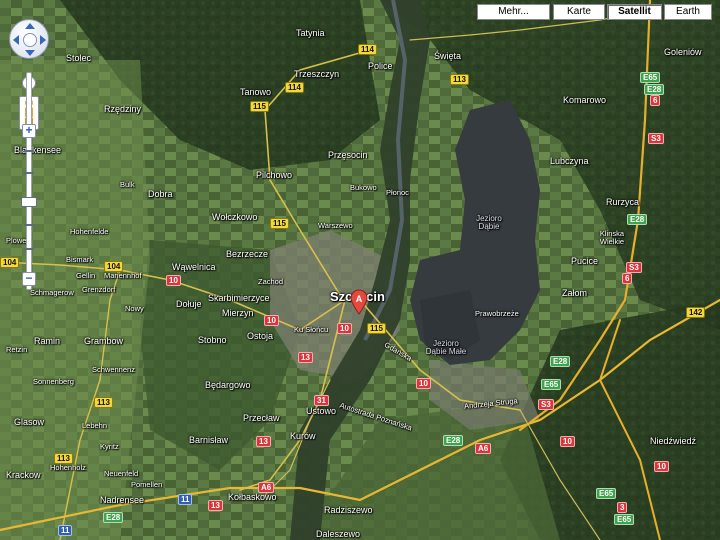 The image size is (720, 540). What do you see at coordinates (238, 313) in the screenshot?
I see `place-label: Mierzyn` at bounding box center [238, 313].